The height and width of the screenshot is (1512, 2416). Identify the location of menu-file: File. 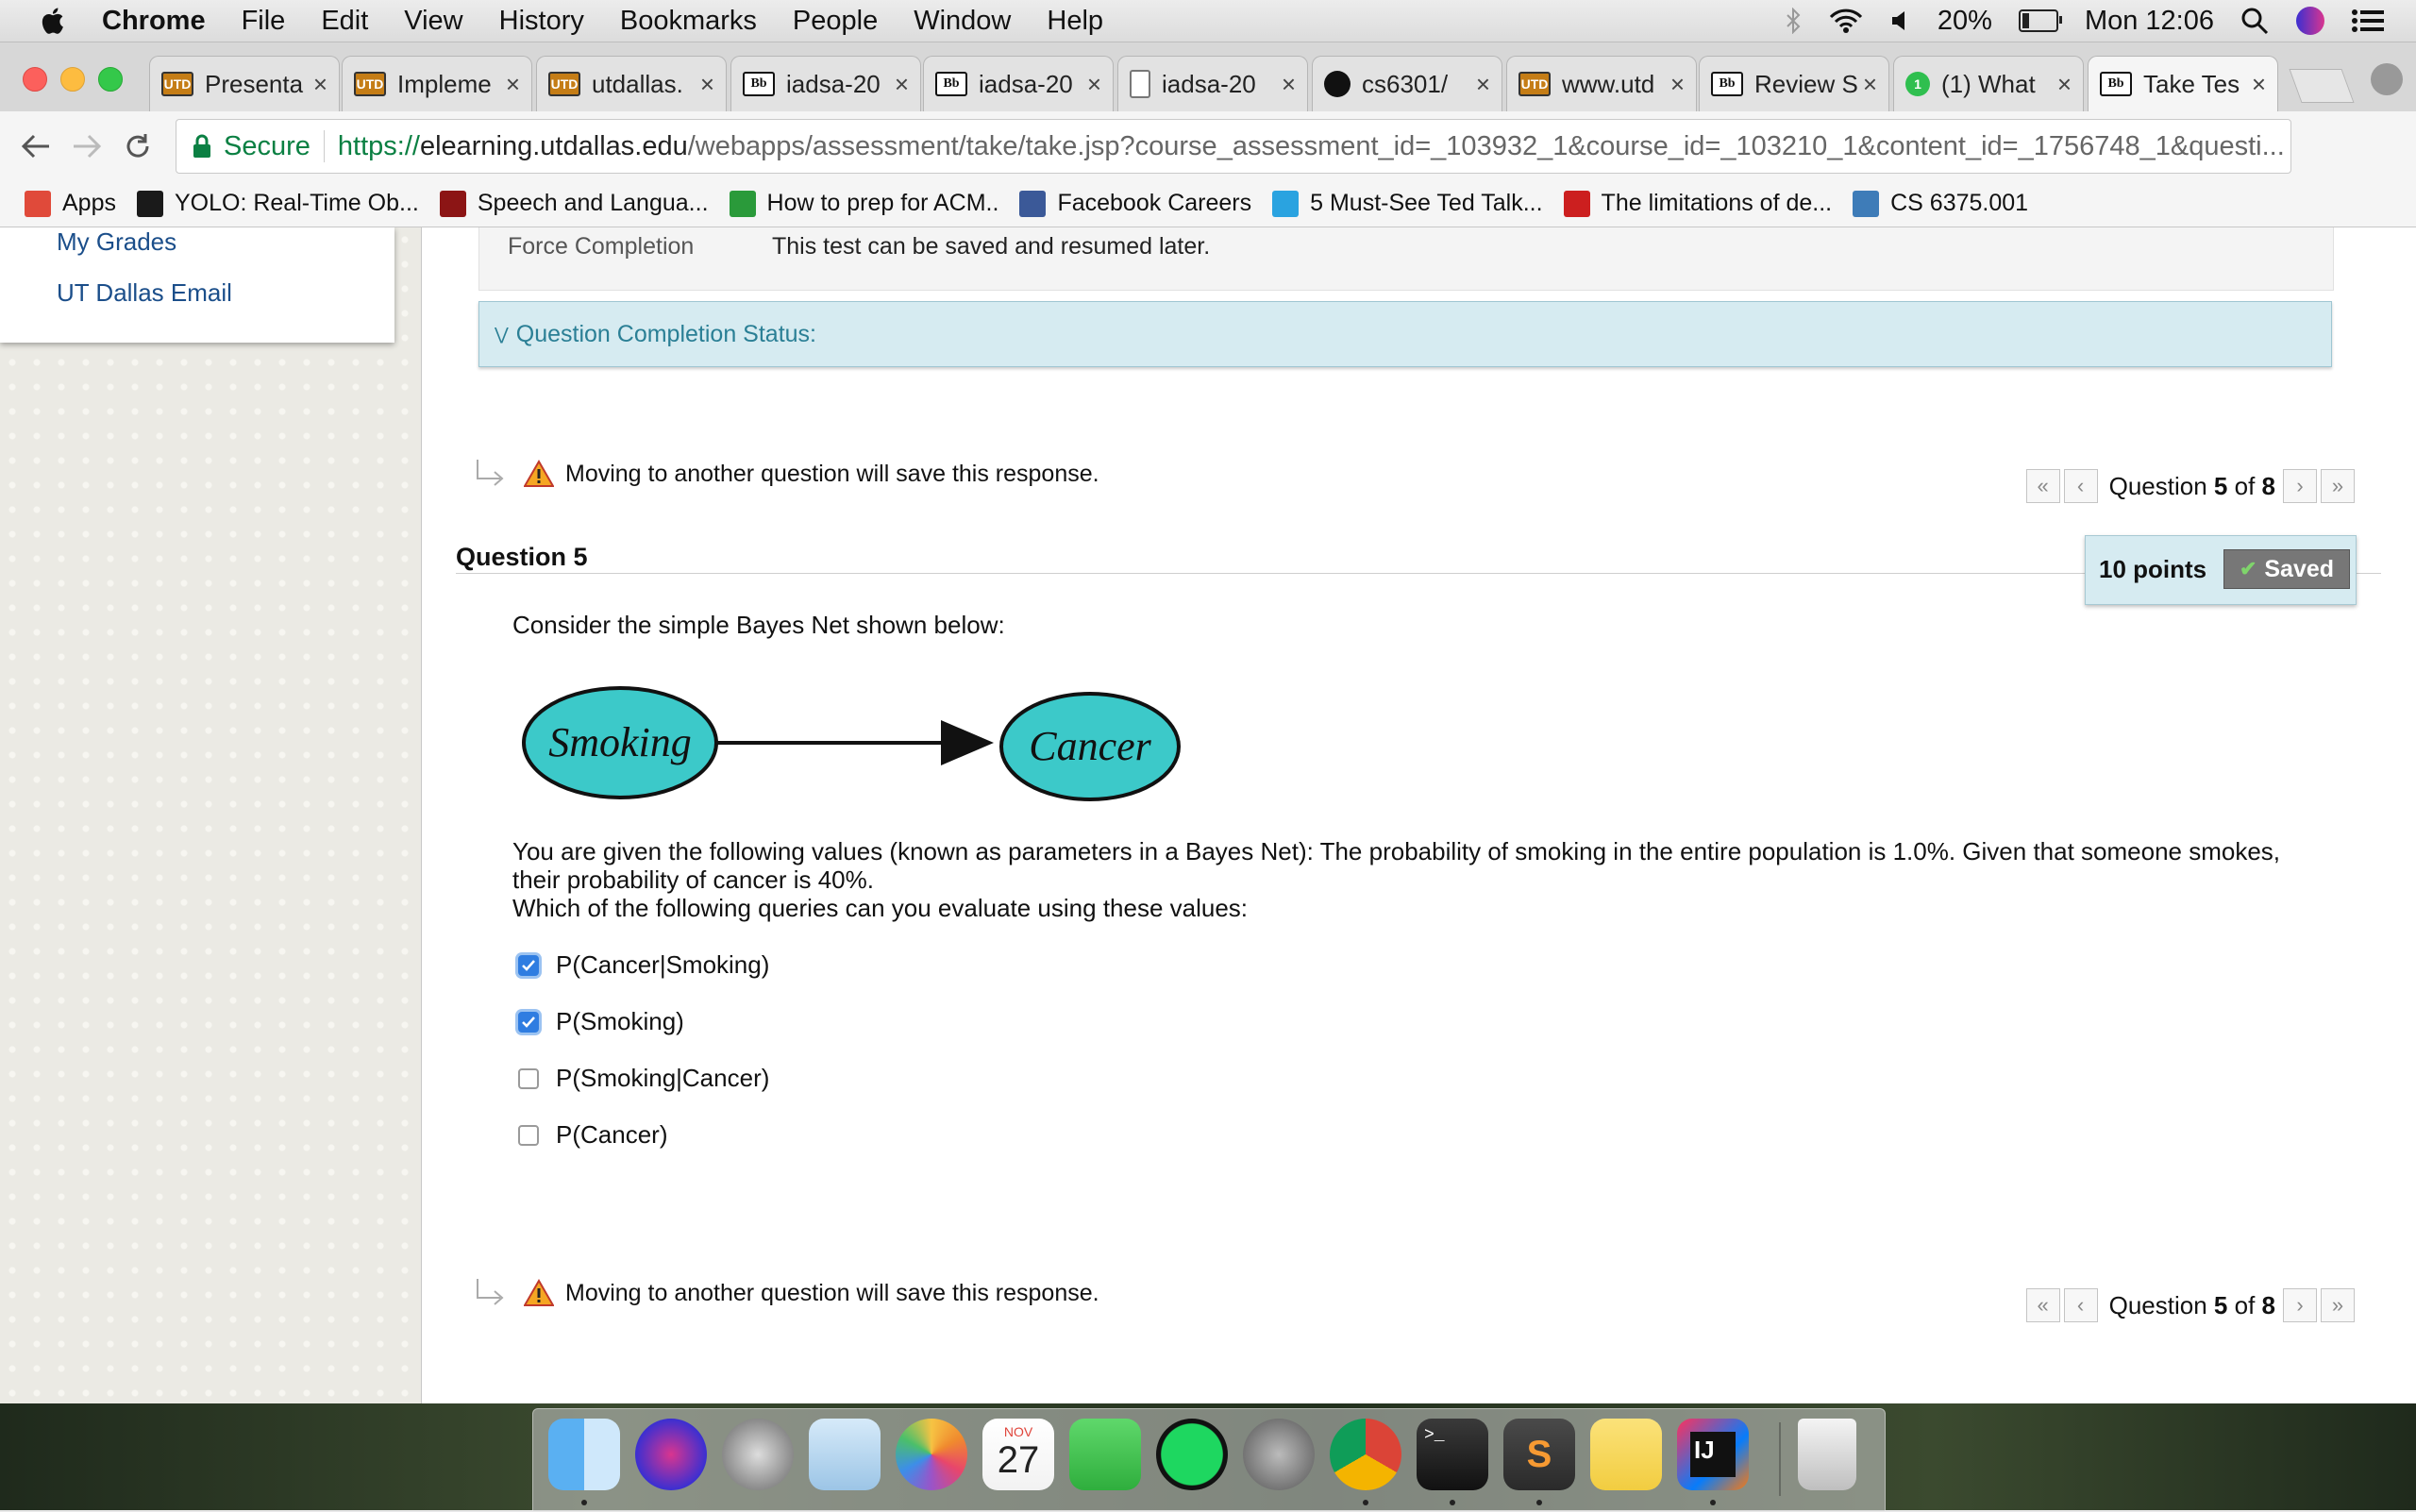
(264, 21).